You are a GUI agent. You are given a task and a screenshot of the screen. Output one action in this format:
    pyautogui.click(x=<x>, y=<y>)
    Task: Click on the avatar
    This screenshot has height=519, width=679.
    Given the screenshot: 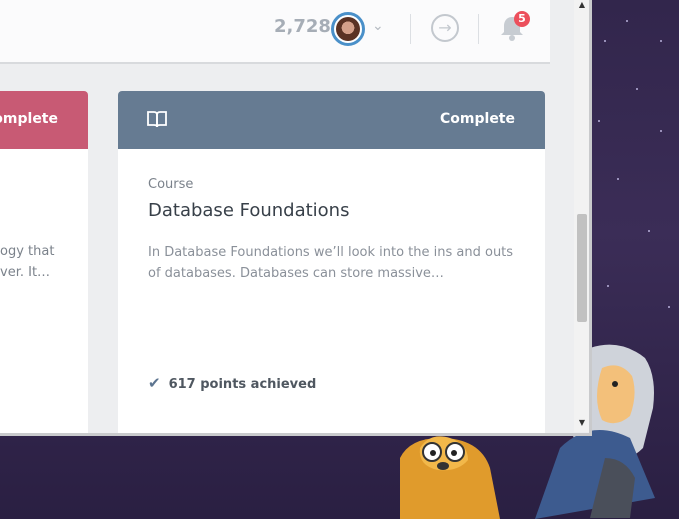 What is the action you would take?
    pyautogui.click(x=348, y=29)
    